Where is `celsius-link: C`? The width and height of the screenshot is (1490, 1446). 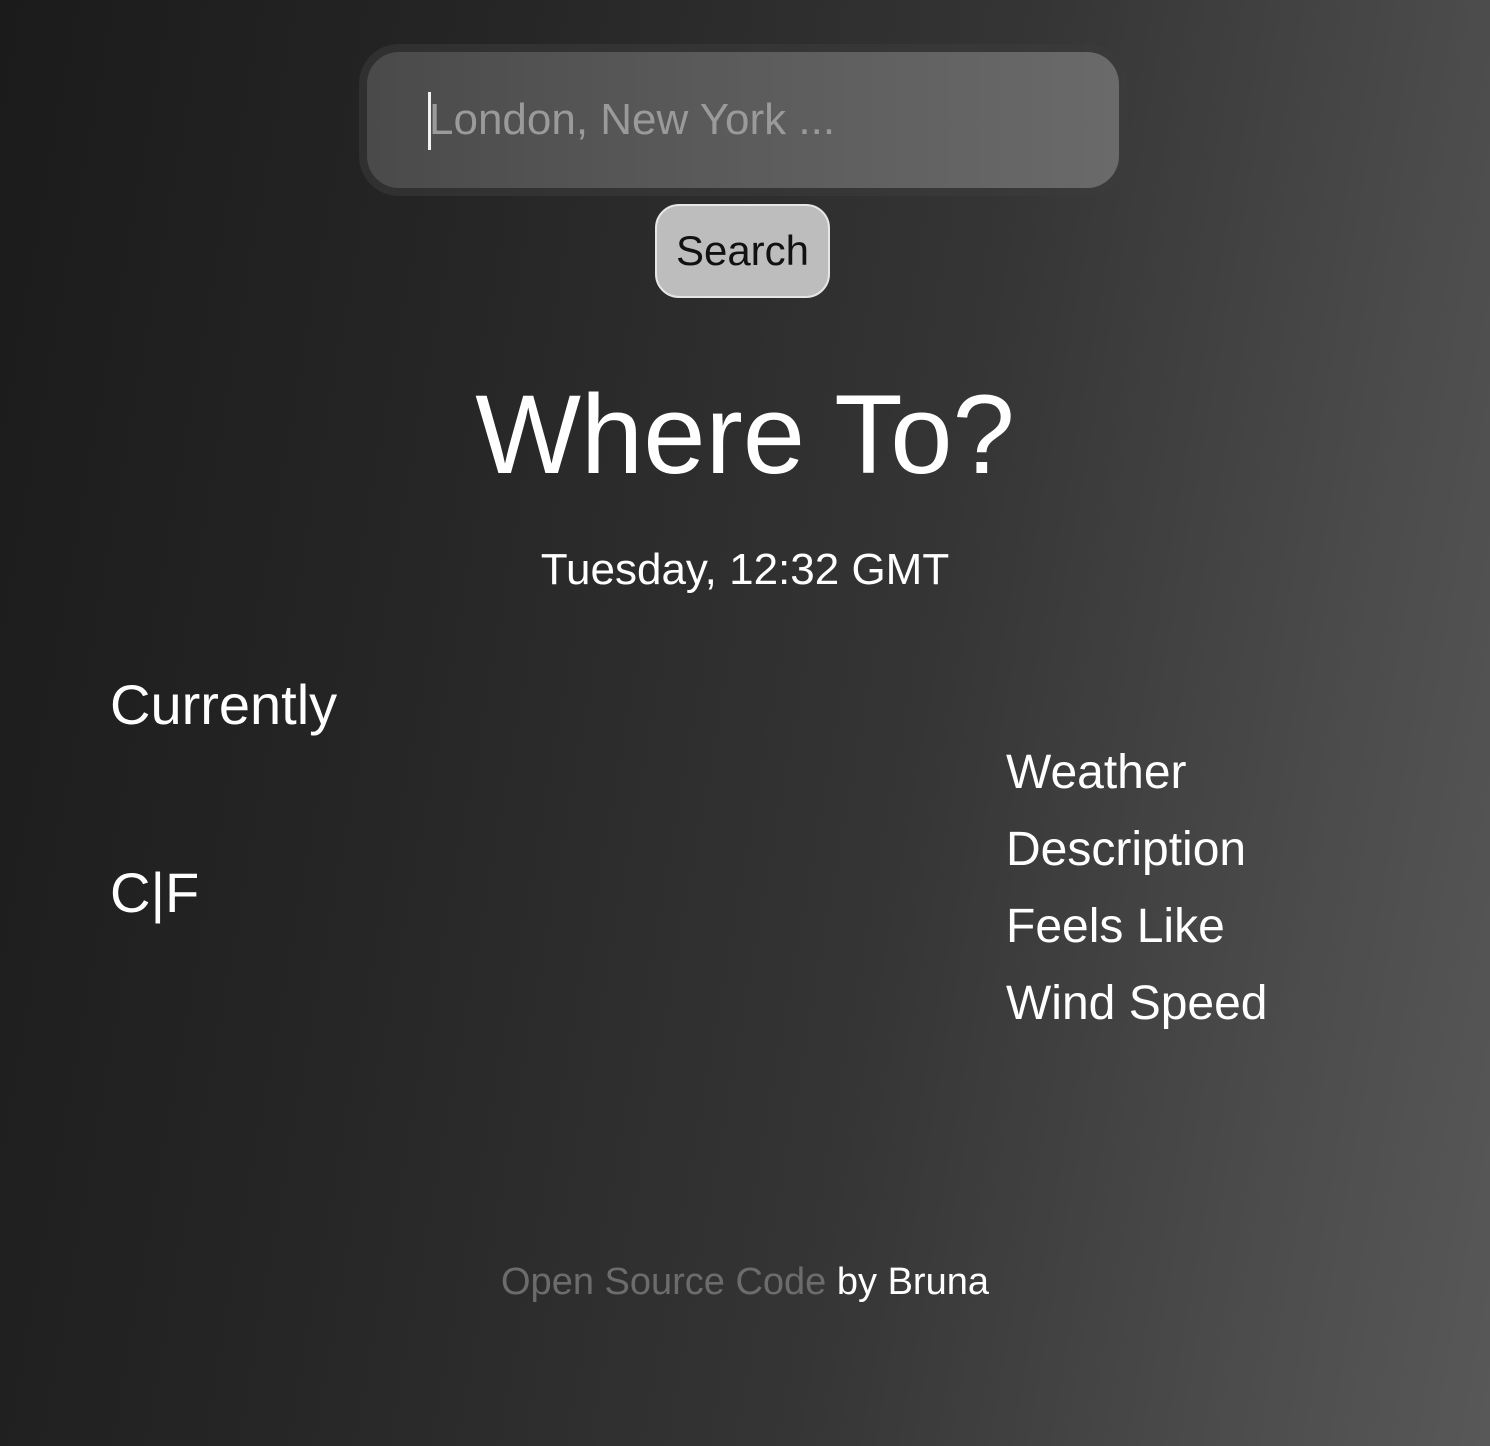
celsius-link: C is located at coordinates (130, 892).